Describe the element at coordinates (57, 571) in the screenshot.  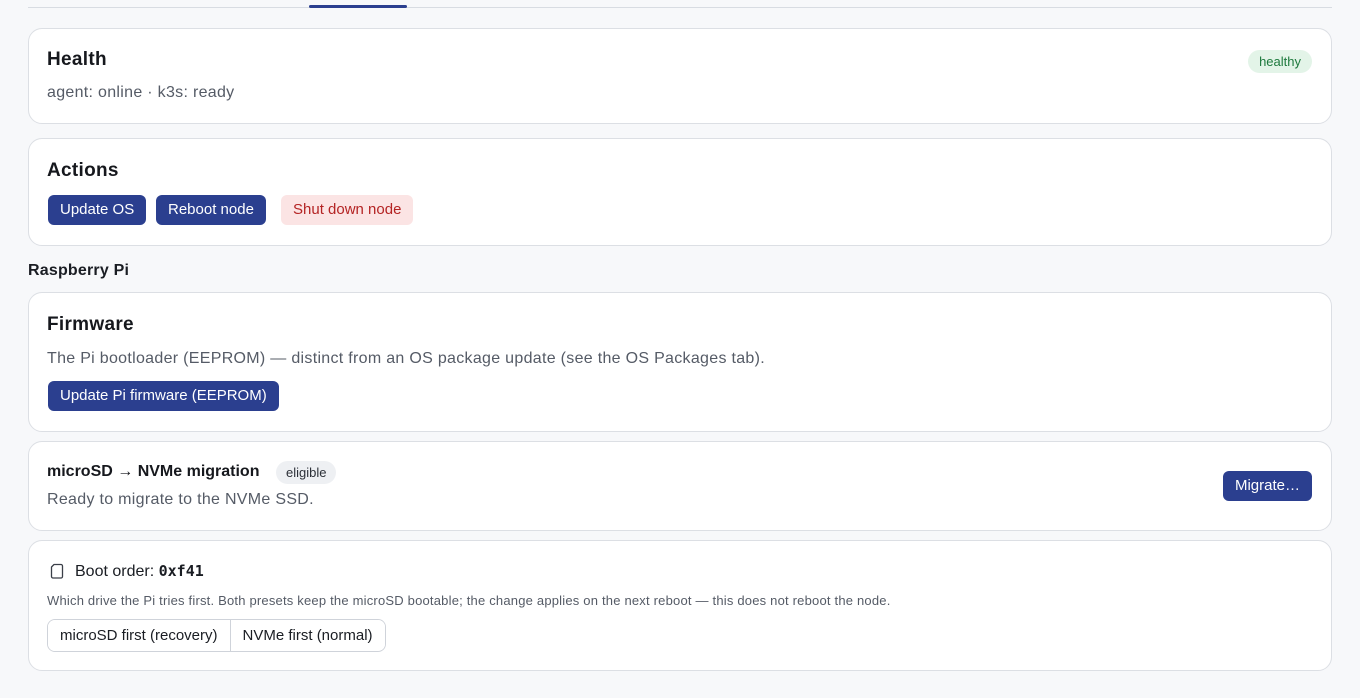
I see `sd-card-icon` at that location.